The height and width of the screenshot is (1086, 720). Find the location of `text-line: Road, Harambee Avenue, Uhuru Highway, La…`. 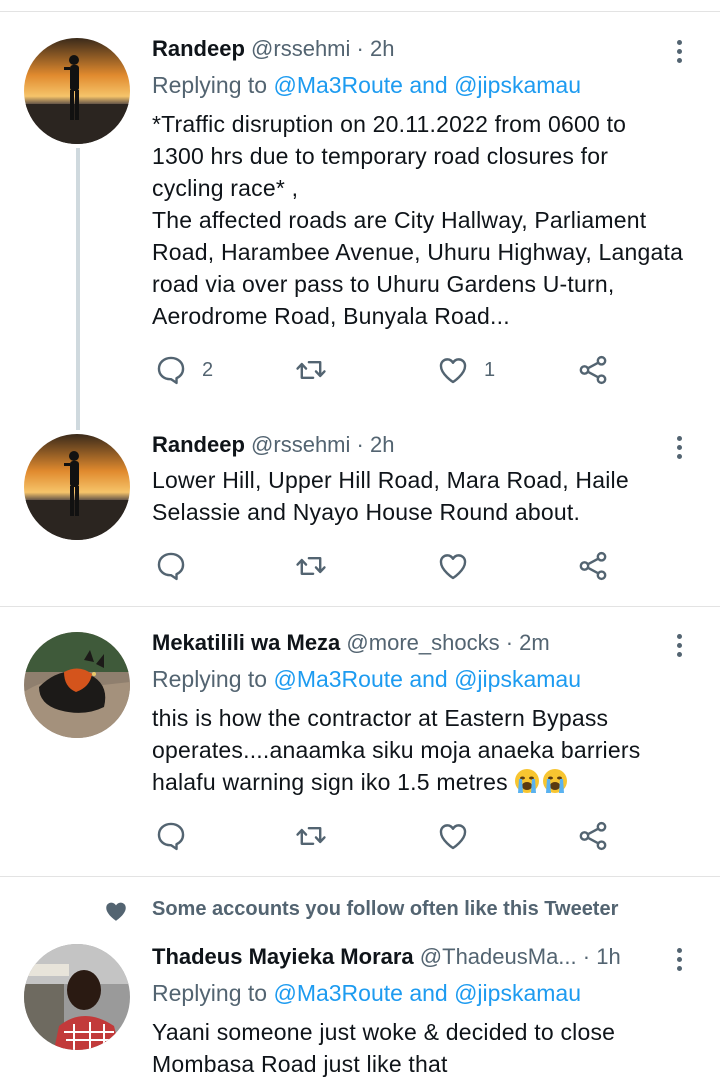

text-line: Road, Harambee Avenue, Uhuru Highway, La… is located at coordinates (418, 252).